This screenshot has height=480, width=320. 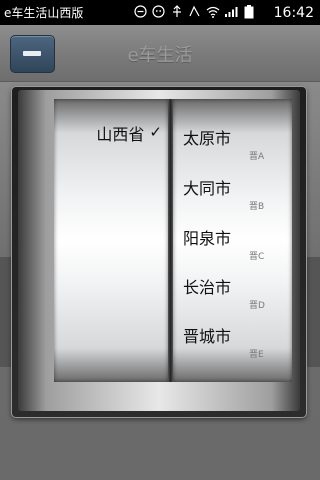 What do you see at coordinates (257, 157) in the screenshot?
I see `plate-code: 晋A` at bounding box center [257, 157].